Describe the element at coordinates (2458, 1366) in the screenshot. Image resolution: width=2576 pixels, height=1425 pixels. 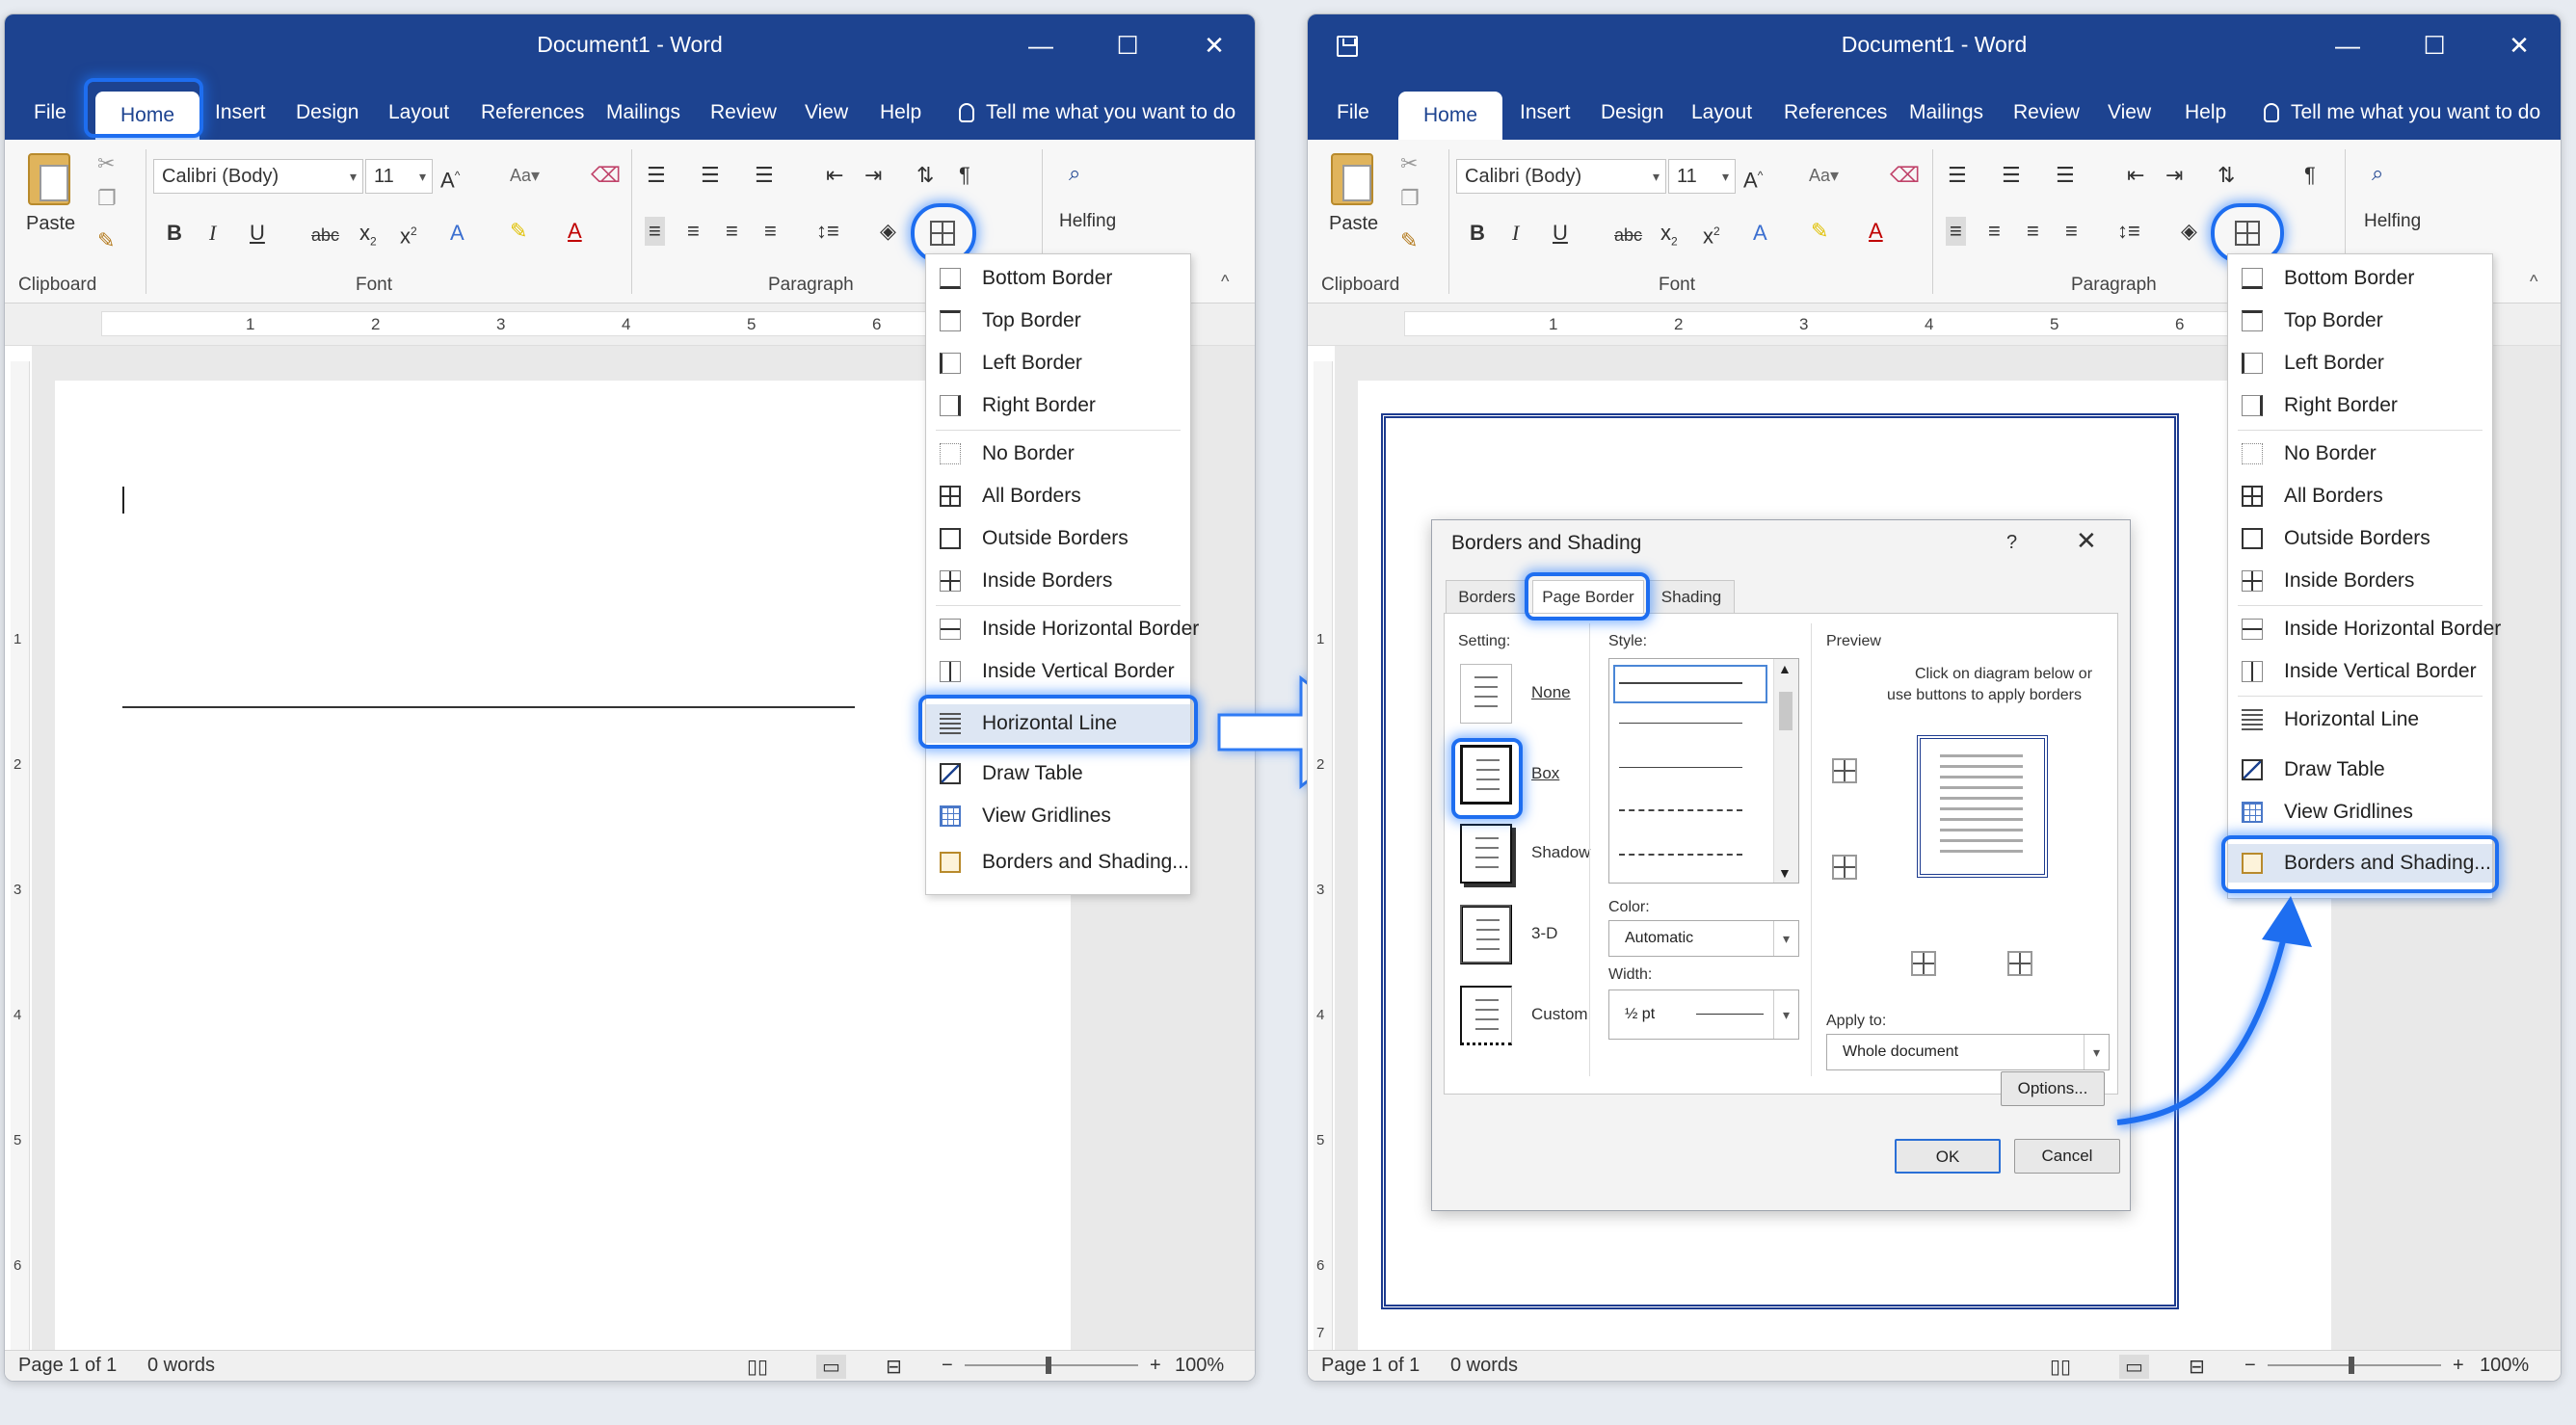
I see `zoom-in-icon: +` at that location.